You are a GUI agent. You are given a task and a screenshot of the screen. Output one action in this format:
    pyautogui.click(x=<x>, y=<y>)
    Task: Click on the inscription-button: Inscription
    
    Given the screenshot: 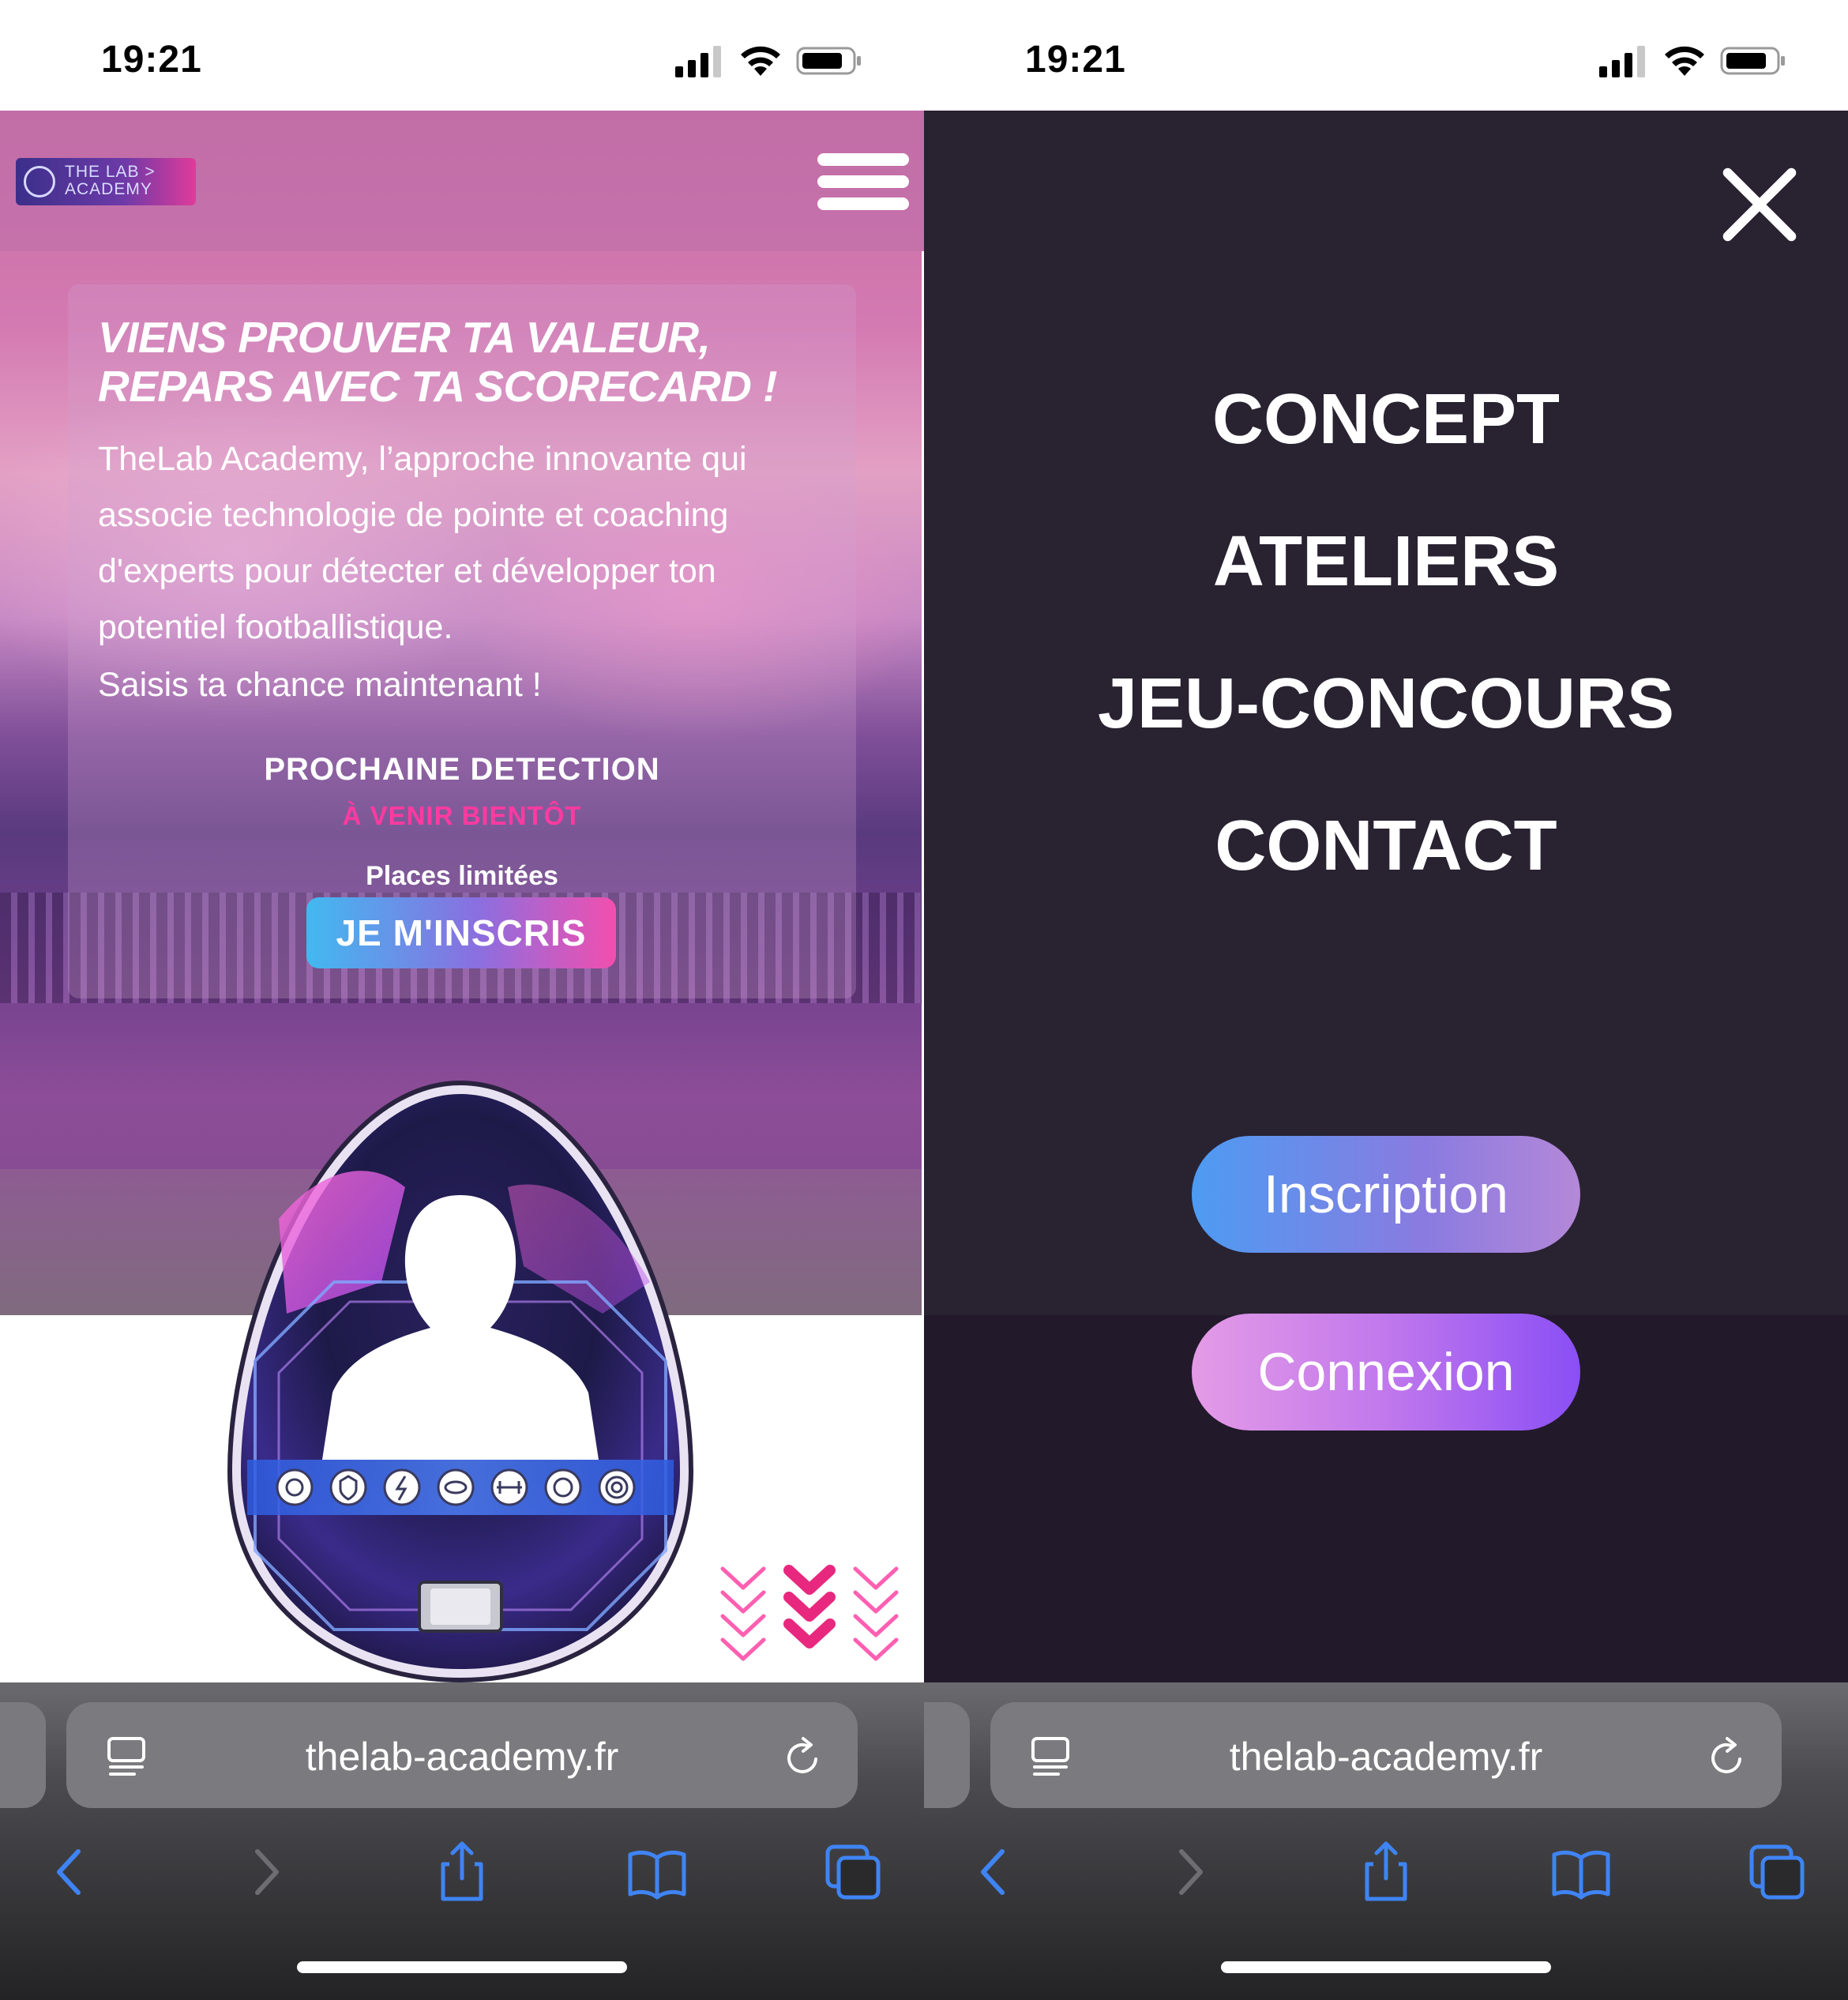 What is the action you would take?
    pyautogui.click(x=1386, y=1194)
    